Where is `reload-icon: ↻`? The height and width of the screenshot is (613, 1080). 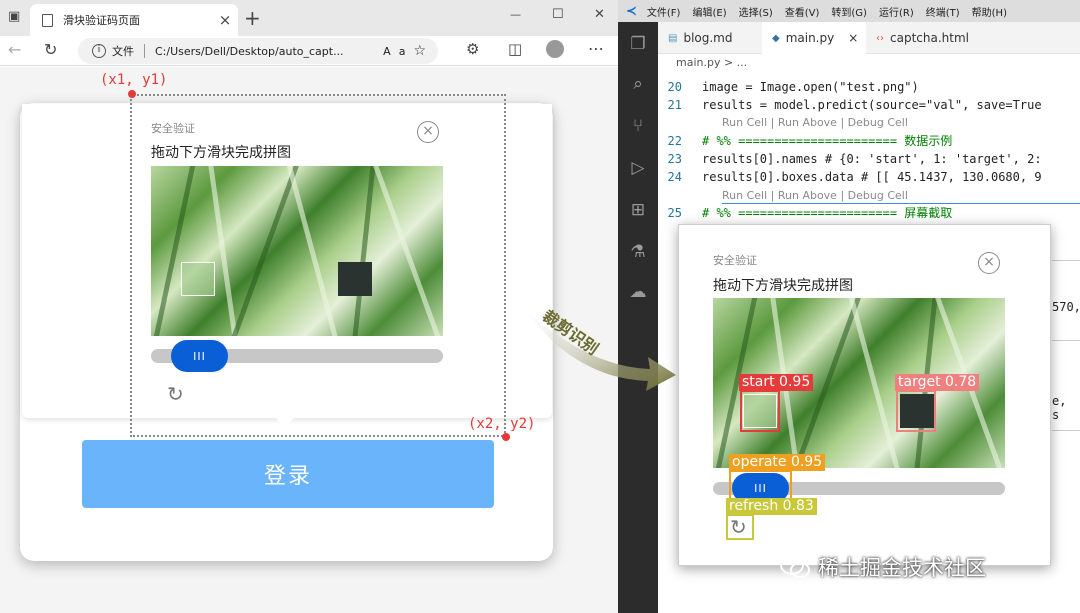 reload-icon: ↻ is located at coordinates (50, 49).